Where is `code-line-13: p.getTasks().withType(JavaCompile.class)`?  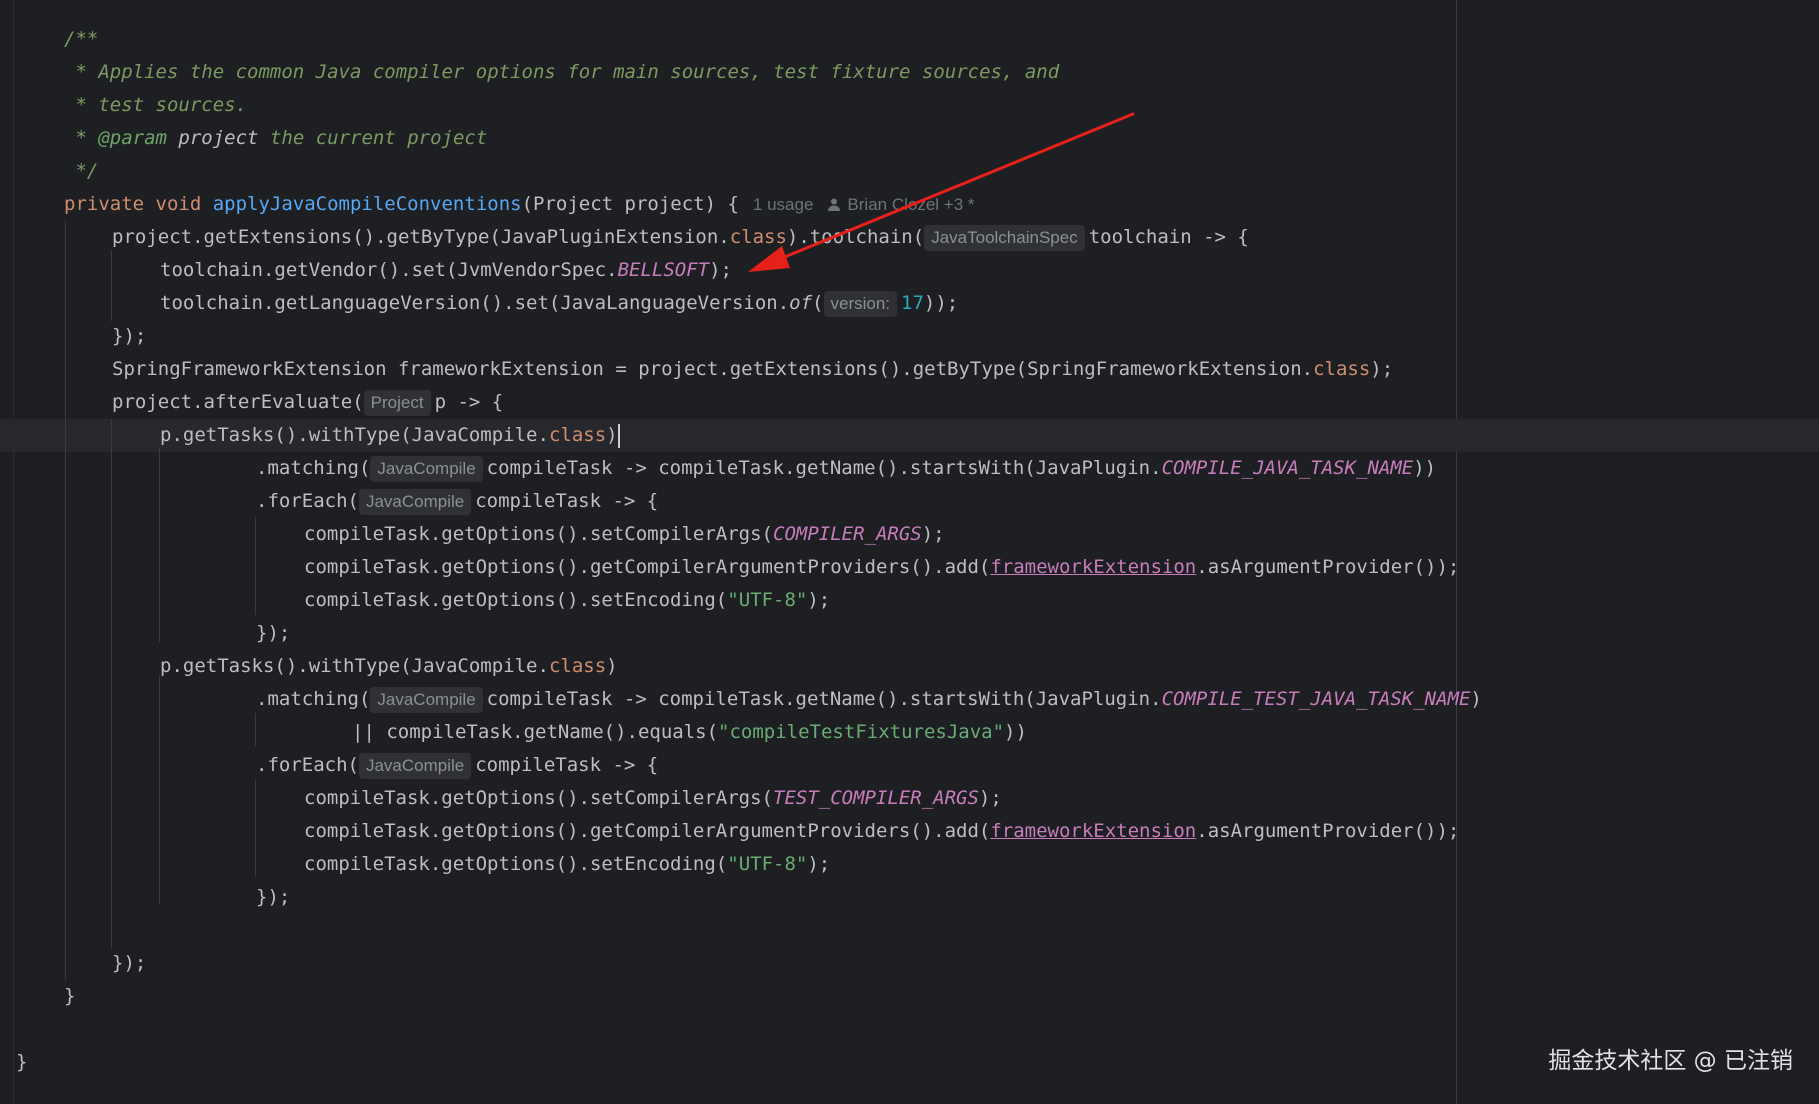
code-line-13: p.getTasks().withType(JavaCompile.class) is located at coordinates (390, 435).